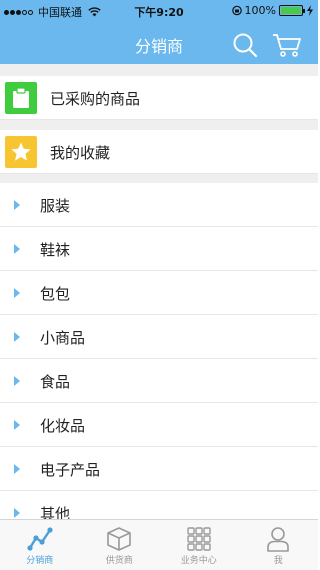 This screenshot has width=320, height=570. What do you see at coordinates (278, 539) in the screenshot?
I see `person-icon` at bounding box center [278, 539].